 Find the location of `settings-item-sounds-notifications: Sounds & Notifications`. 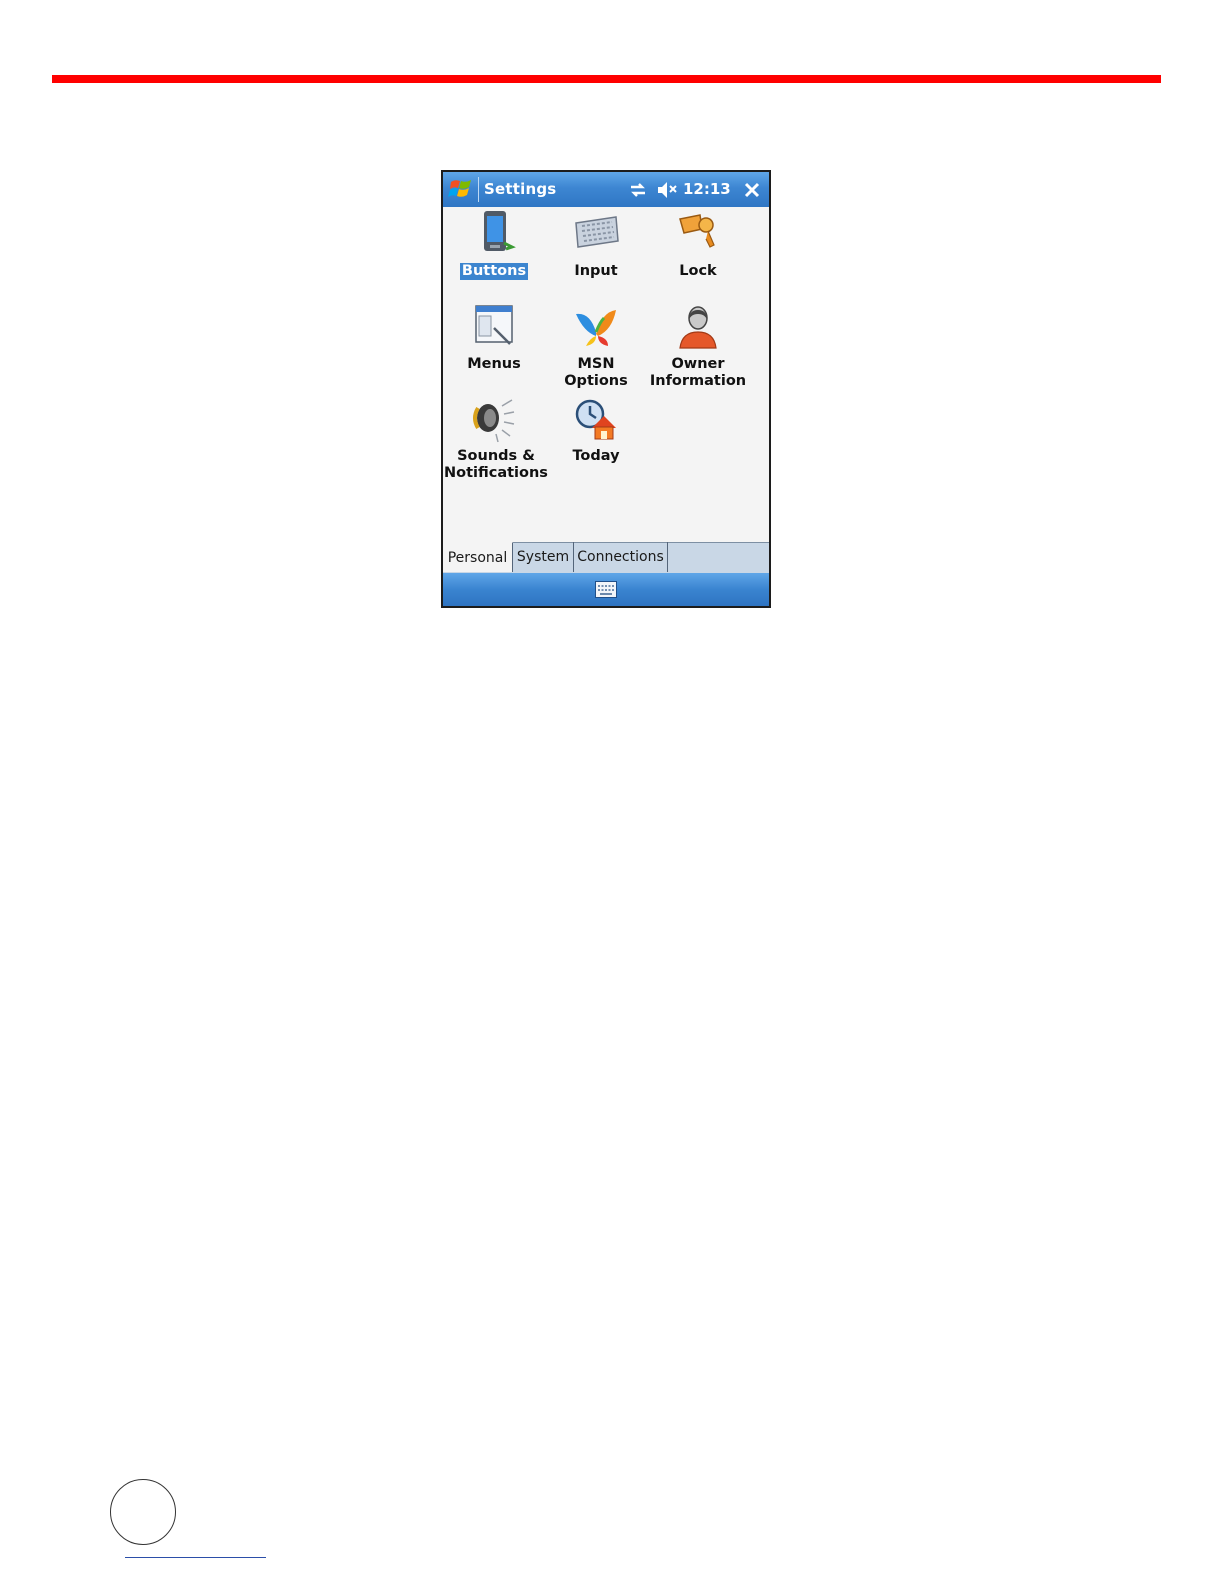

settings-item-sounds-notifications: Sounds & Notifications is located at coordinates (495, 438).